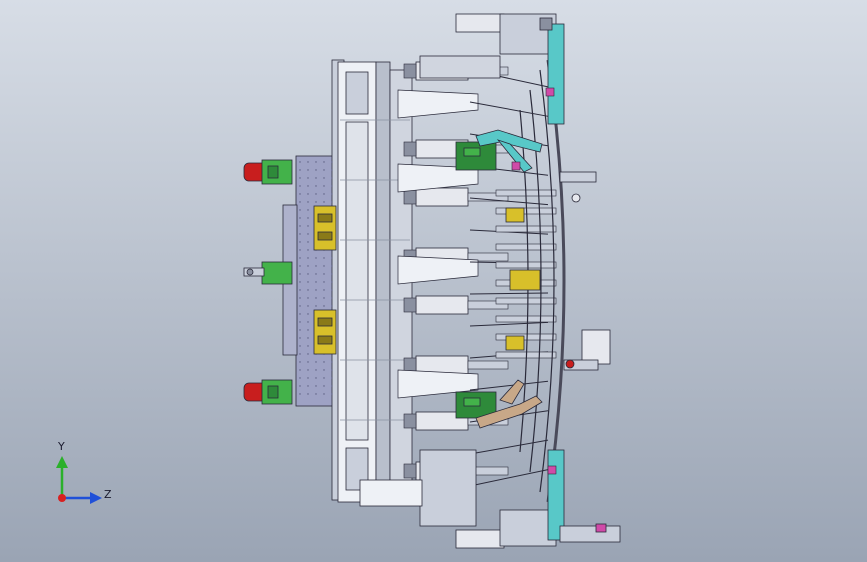  What do you see at coordinates (325, 332) in the screenshot?
I see `yellow-clamp-bottom` at bounding box center [325, 332].